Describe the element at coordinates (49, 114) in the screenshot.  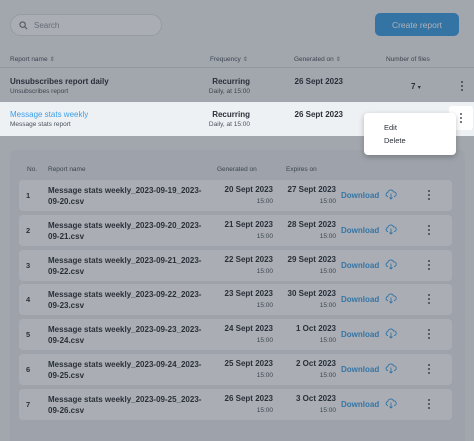
I see `report-name-link: Message stats weekly` at that location.